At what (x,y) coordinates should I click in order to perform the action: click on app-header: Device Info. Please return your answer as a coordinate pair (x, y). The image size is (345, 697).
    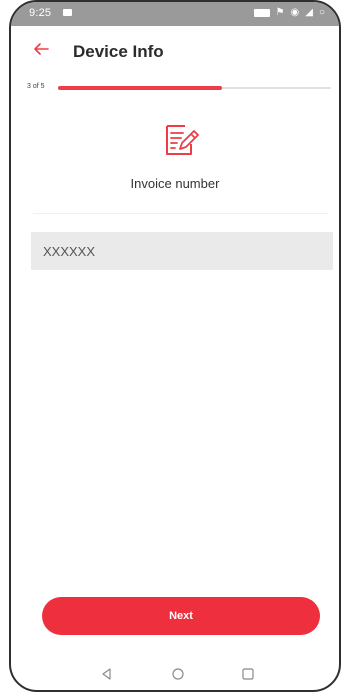
    Looking at the image, I should click on (175, 52).